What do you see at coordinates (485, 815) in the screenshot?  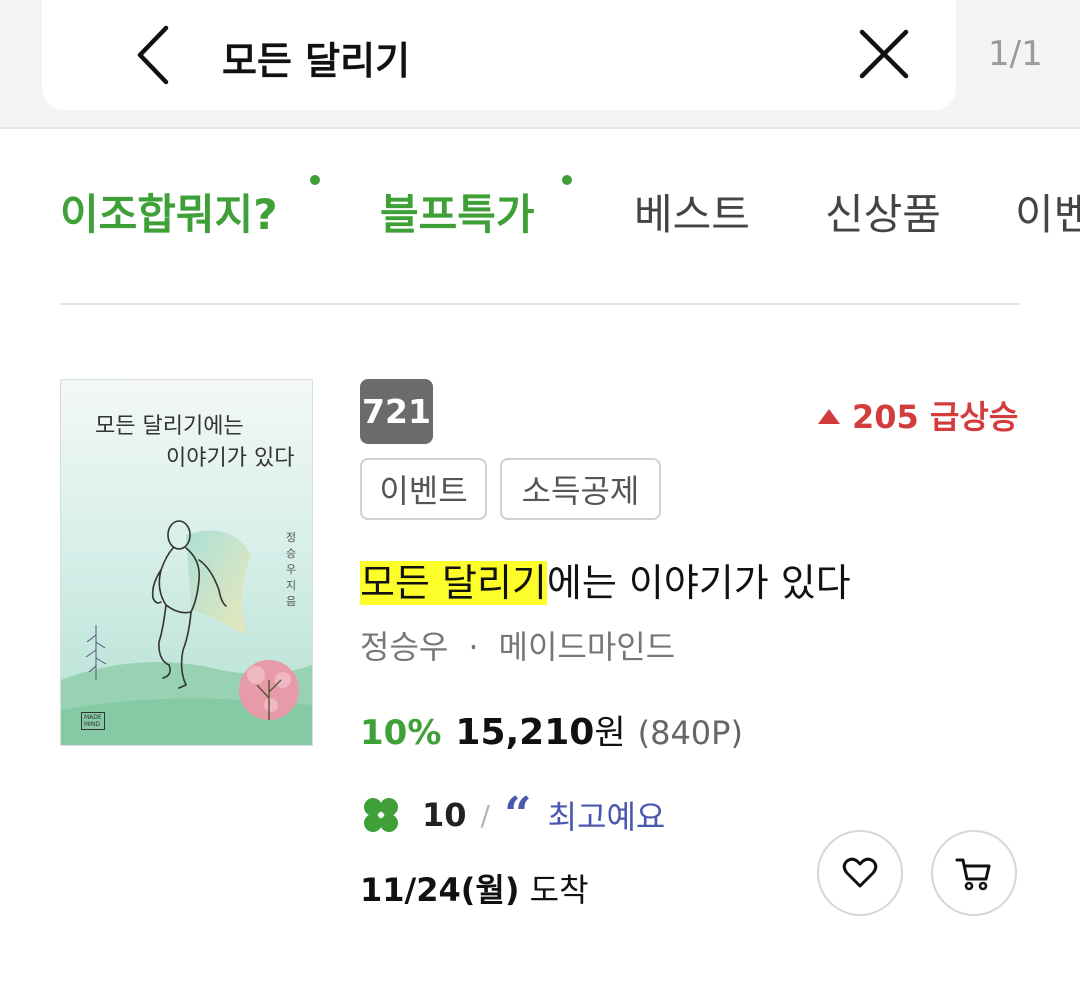 I see `review-slash: /` at bounding box center [485, 815].